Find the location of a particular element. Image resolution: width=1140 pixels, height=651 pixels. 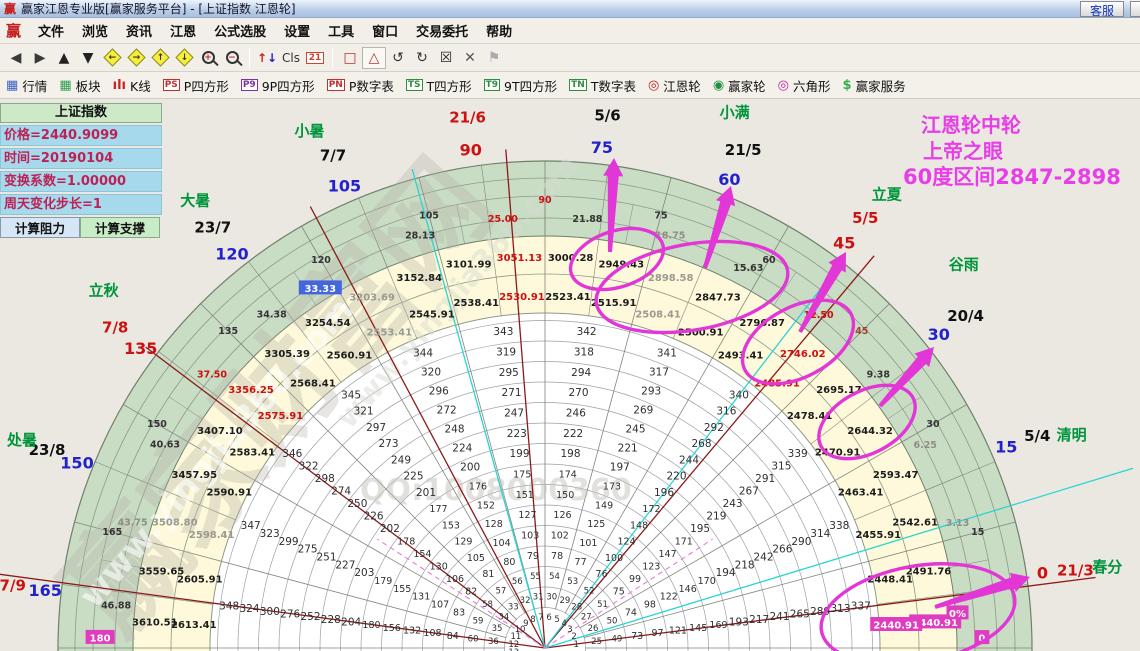

svg-text: 271 is located at coordinates (511, 393).